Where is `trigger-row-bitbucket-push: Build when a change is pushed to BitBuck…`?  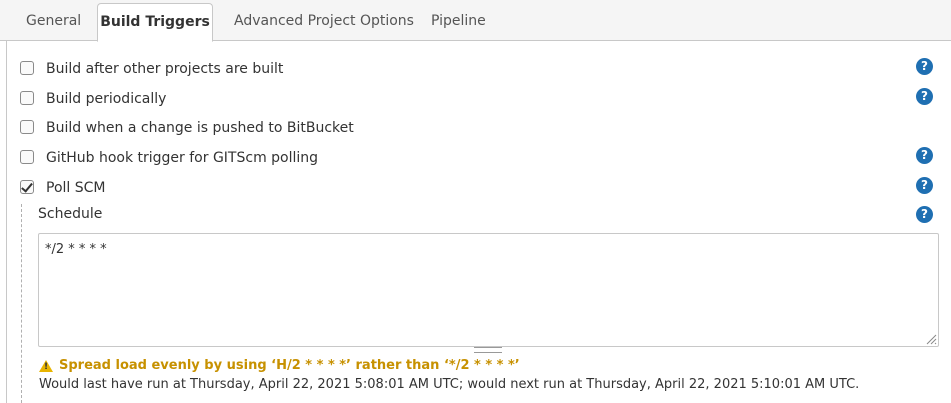 trigger-row-bitbucket-push: Build when a change is pushed to BitBuck… is located at coordinates (475, 129).